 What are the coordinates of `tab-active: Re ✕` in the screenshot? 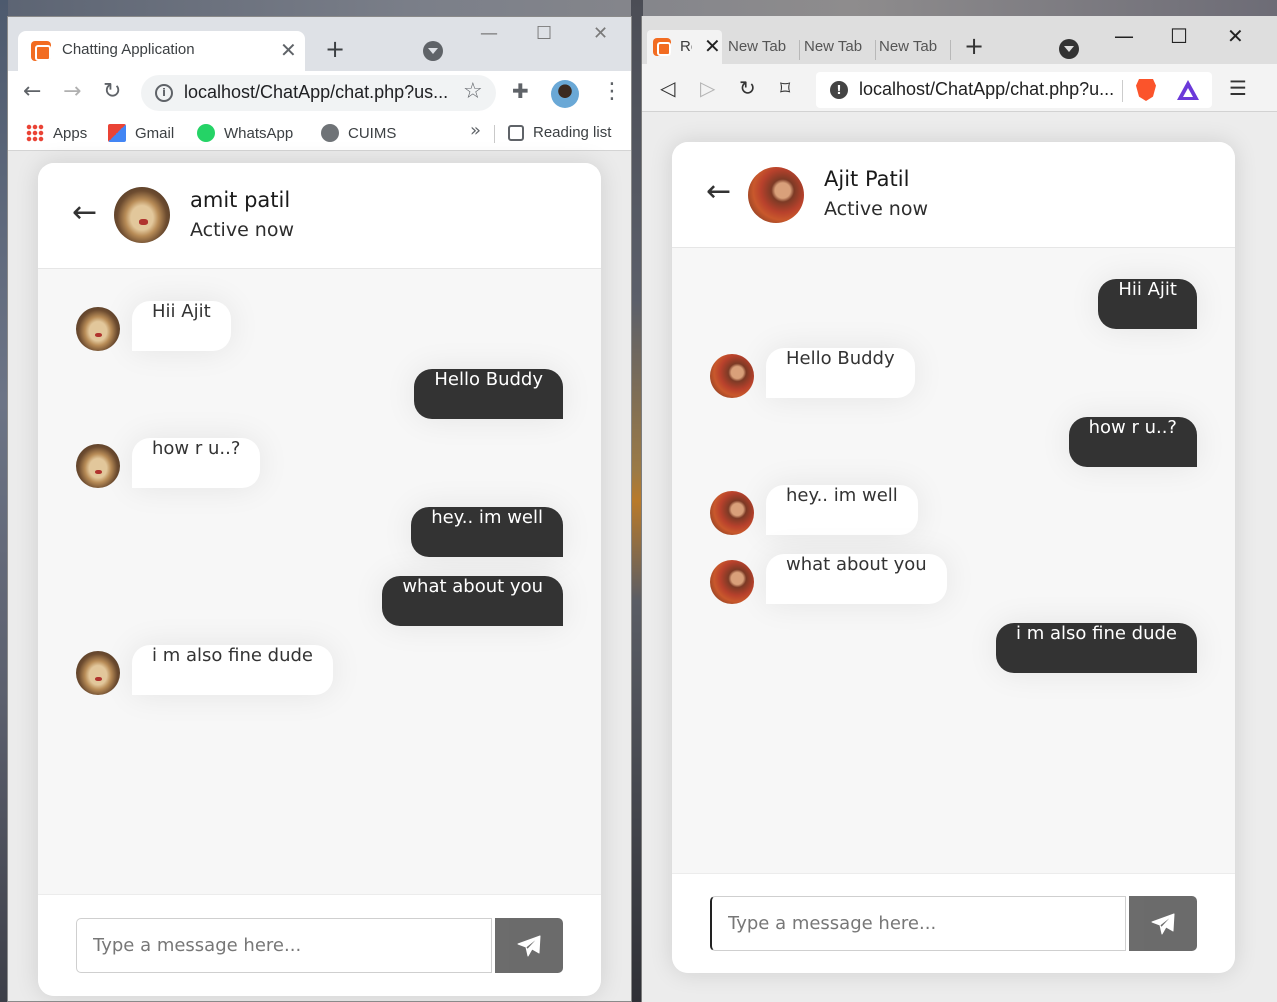 It's located at (684, 47).